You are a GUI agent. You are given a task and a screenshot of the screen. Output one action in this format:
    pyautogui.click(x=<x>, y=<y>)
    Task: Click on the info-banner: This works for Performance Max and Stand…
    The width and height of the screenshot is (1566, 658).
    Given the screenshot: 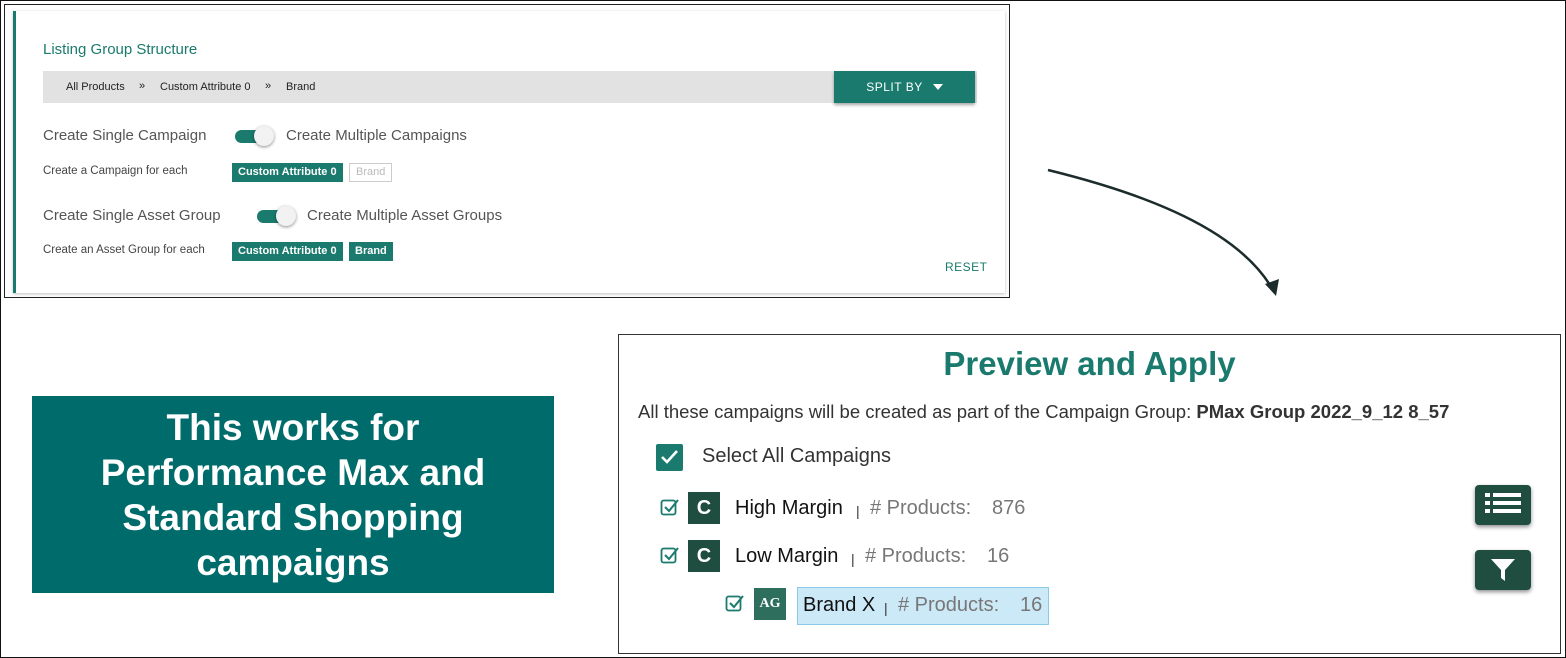 What is the action you would take?
    pyautogui.click(x=293, y=494)
    